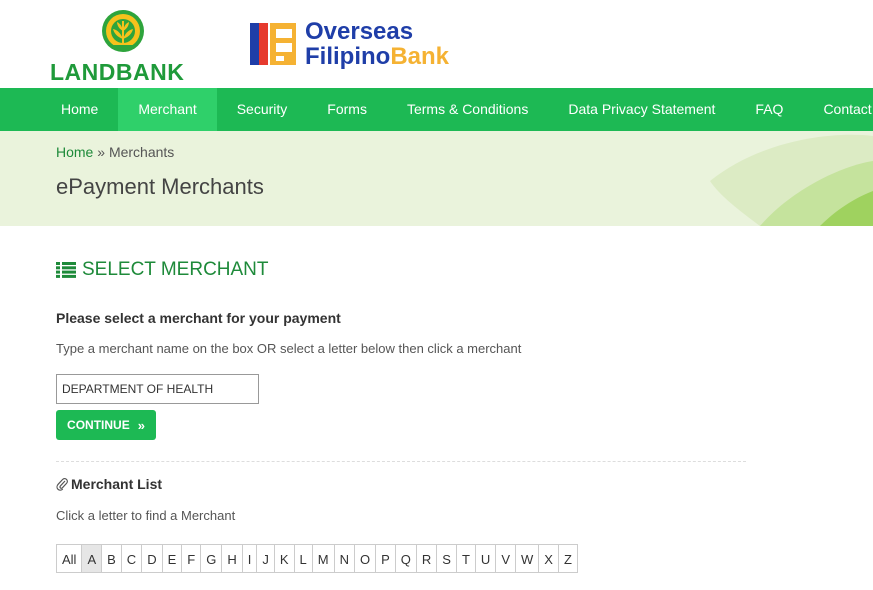  I want to click on merchant-list-heading: Merchant List, so click(109, 484).